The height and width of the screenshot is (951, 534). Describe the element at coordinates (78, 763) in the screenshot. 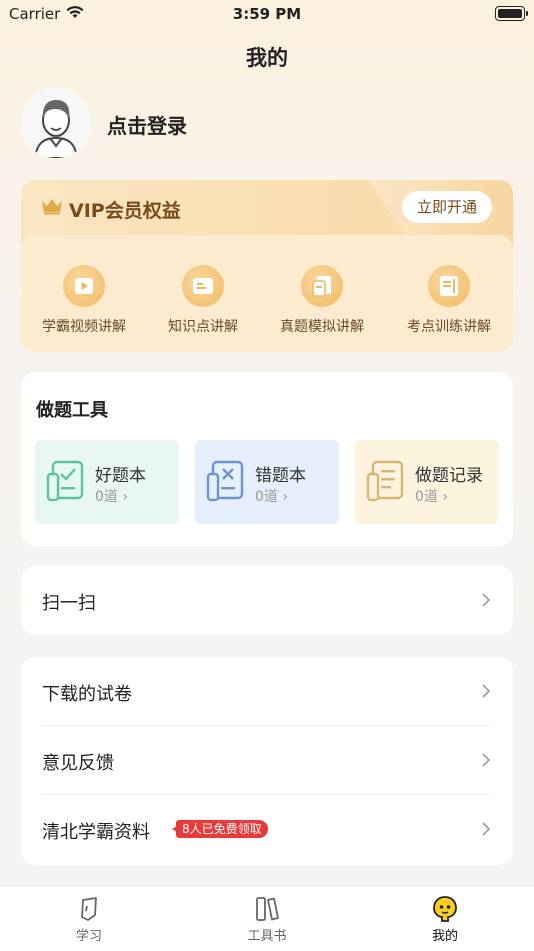

I see `menu-label: 意见反馈` at that location.